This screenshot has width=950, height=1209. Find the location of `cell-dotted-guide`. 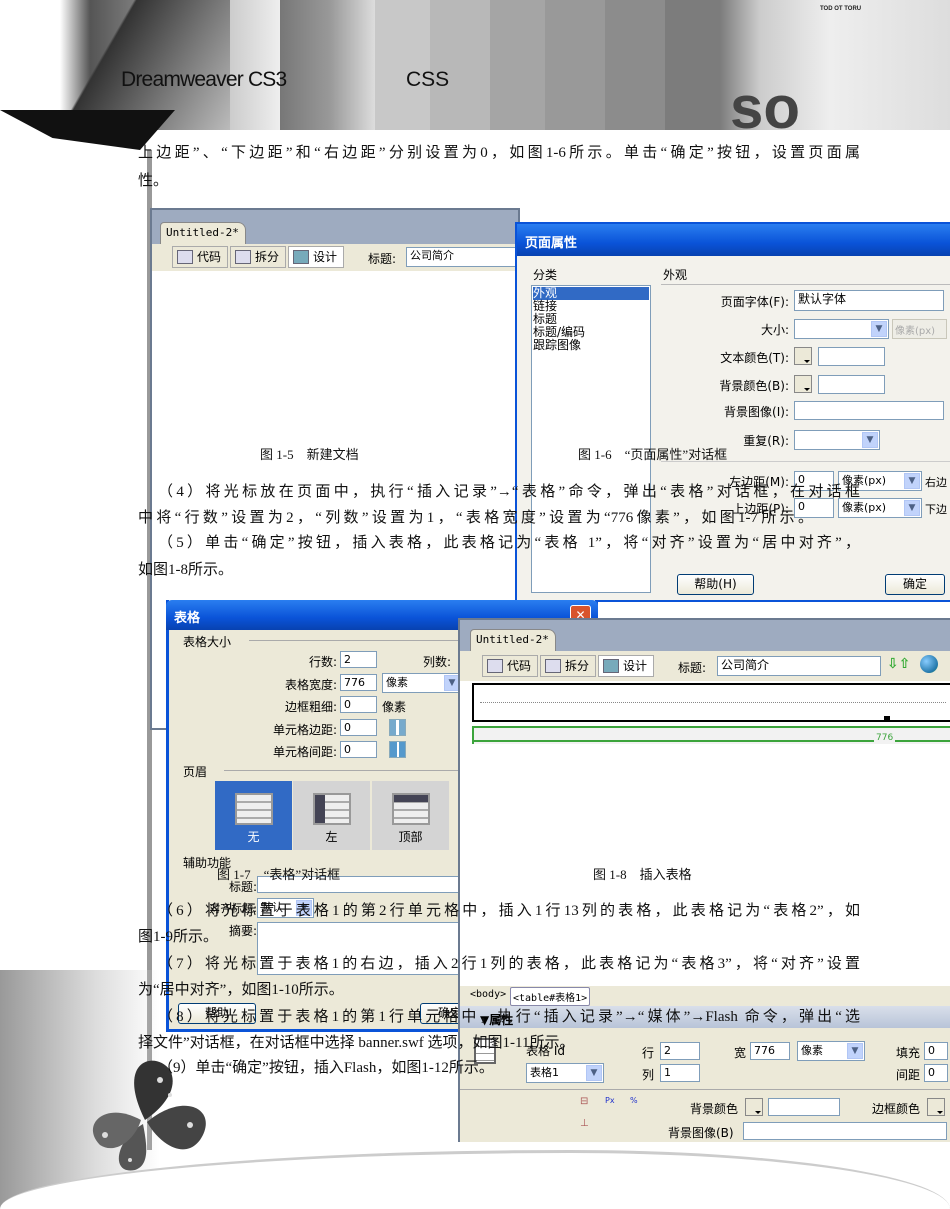

cell-dotted-guide is located at coordinates (713, 702).